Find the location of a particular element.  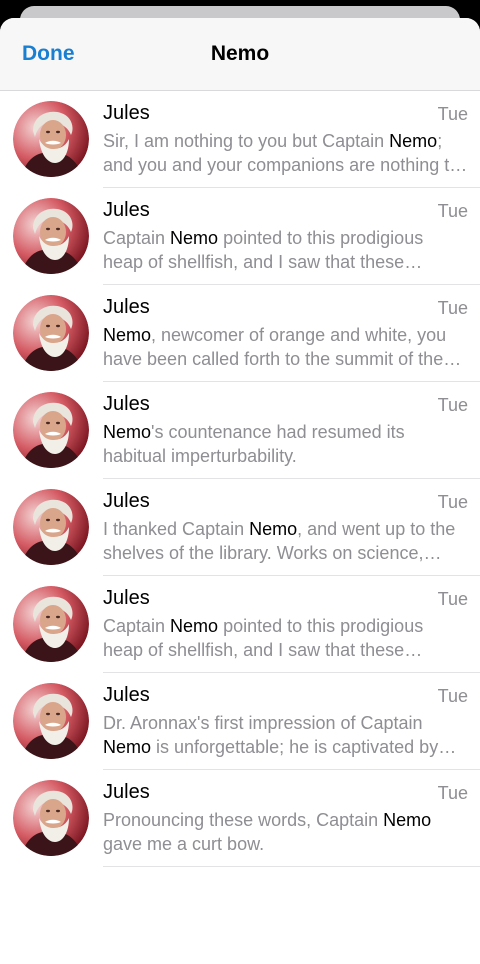

navigation-bar: Done Nemo is located at coordinates (240, 54).